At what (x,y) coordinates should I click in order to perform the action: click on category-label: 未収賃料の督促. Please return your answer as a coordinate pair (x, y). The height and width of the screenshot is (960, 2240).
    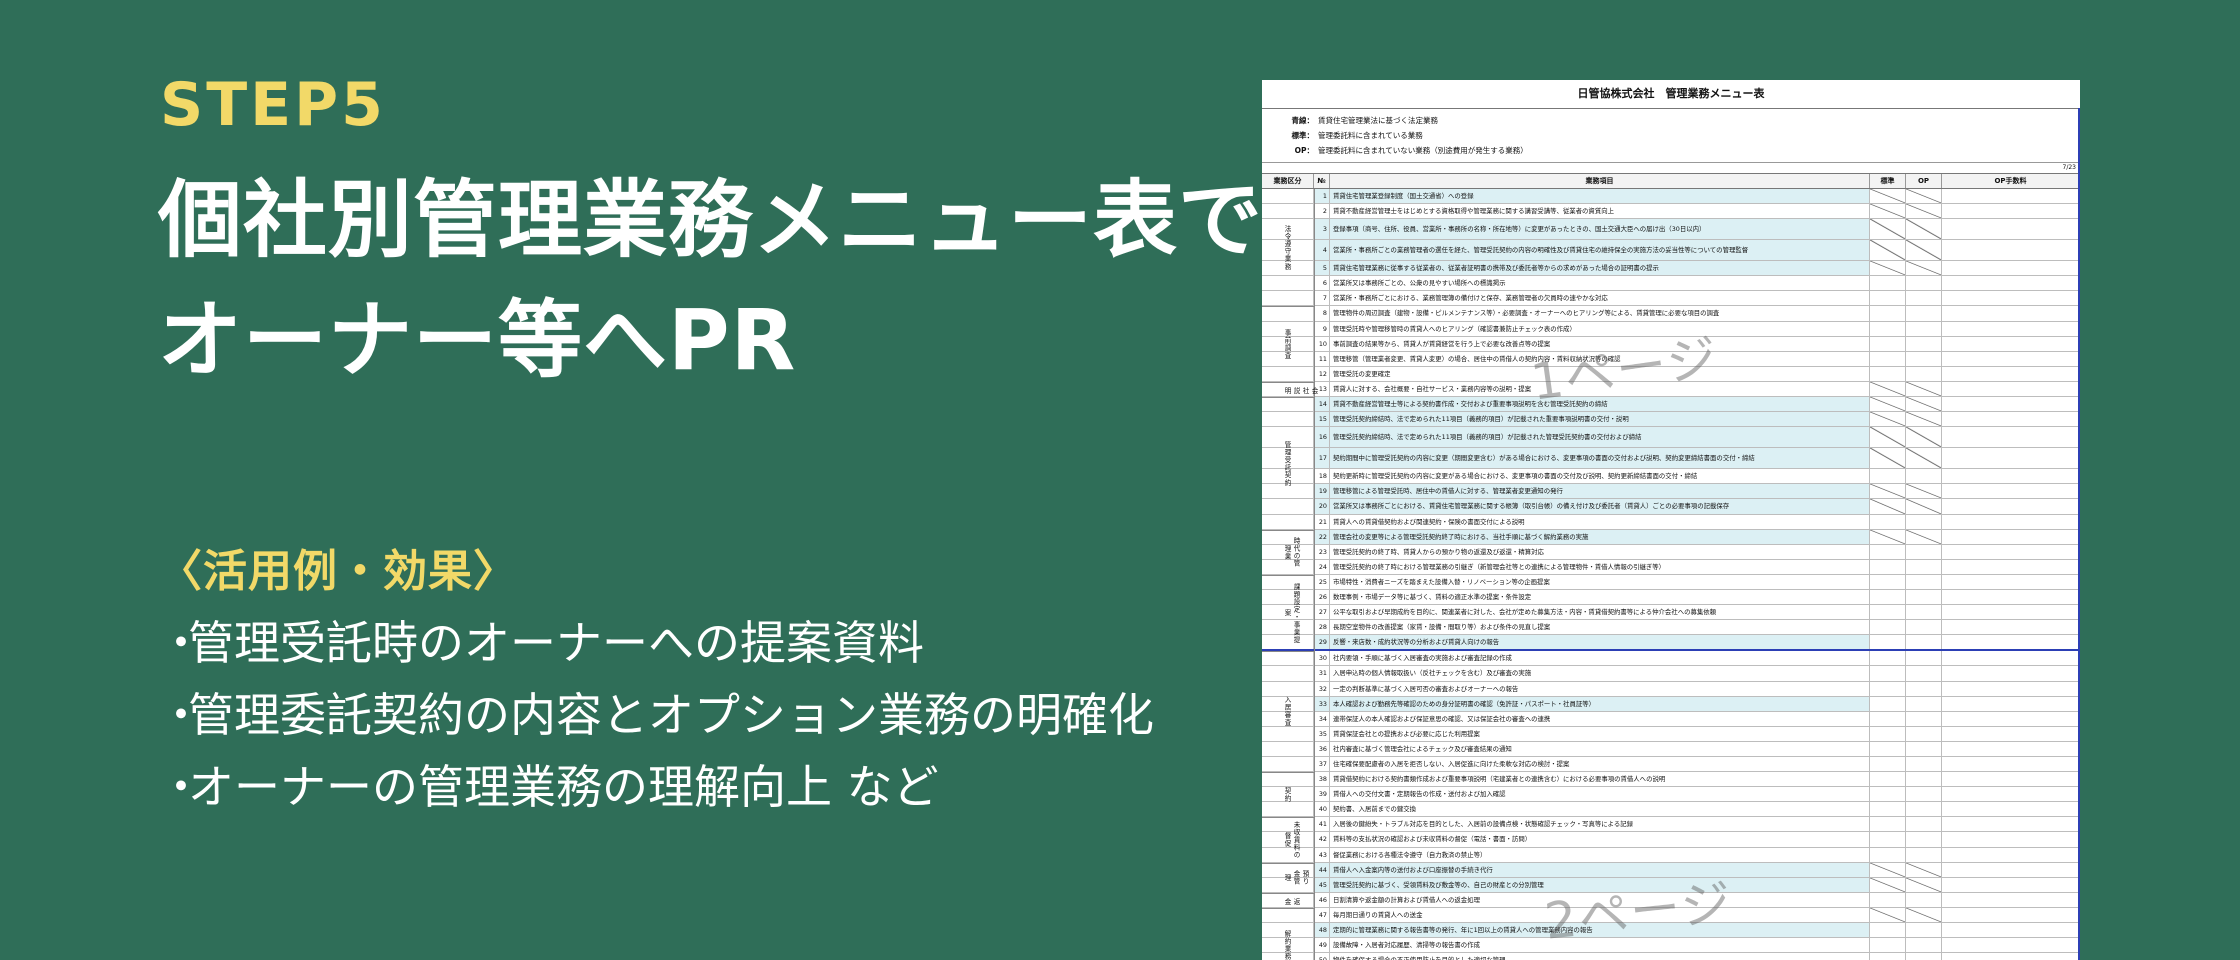
    Looking at the image, I should click on (1291, 840).